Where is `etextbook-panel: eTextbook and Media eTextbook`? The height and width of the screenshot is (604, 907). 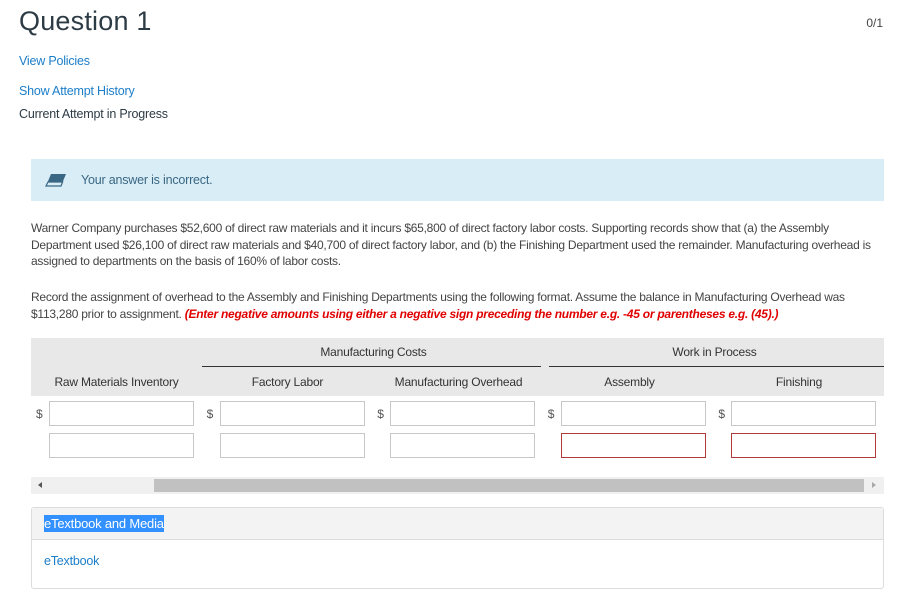 etextbook-panel: eTextbook and Media eTextbook is located at coordinates (457, 548).